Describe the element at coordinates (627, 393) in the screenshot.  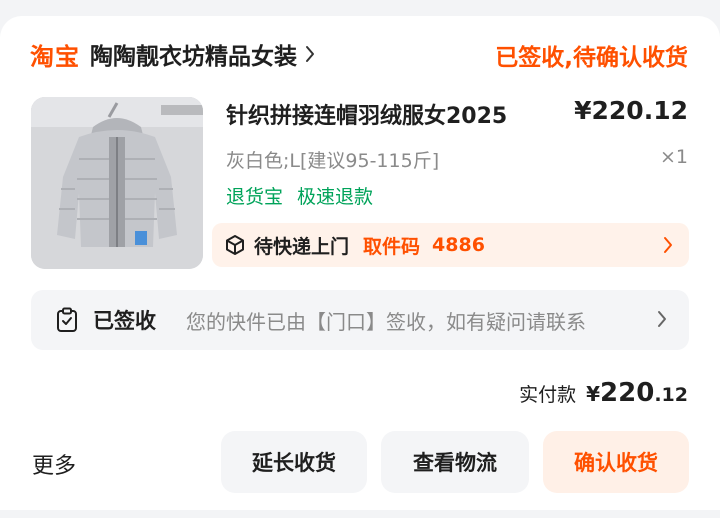
I see `total-integer: 220` at that location.